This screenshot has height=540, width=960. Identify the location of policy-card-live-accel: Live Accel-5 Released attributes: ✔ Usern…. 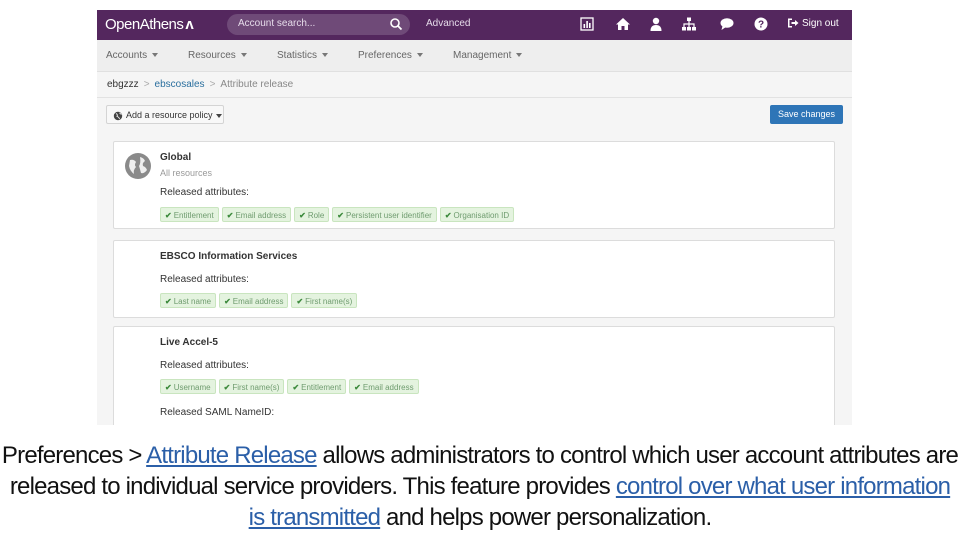
(474, 375).